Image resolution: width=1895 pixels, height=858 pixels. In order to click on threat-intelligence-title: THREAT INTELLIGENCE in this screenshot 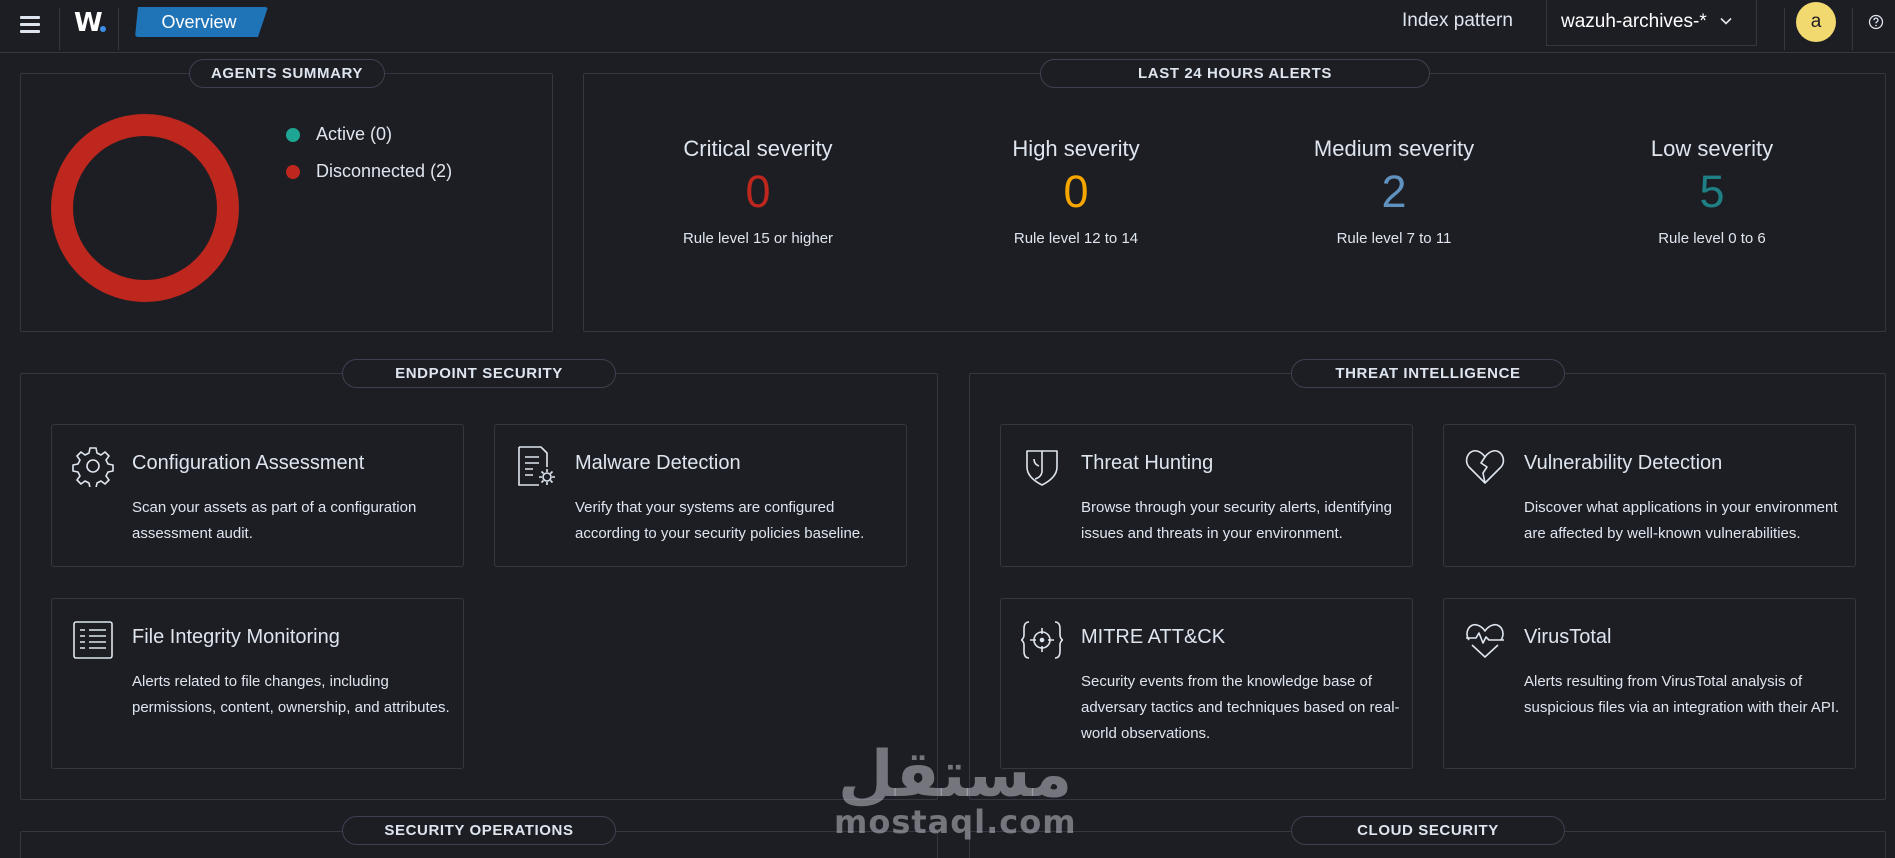, I will do `click(1428, 373)`.